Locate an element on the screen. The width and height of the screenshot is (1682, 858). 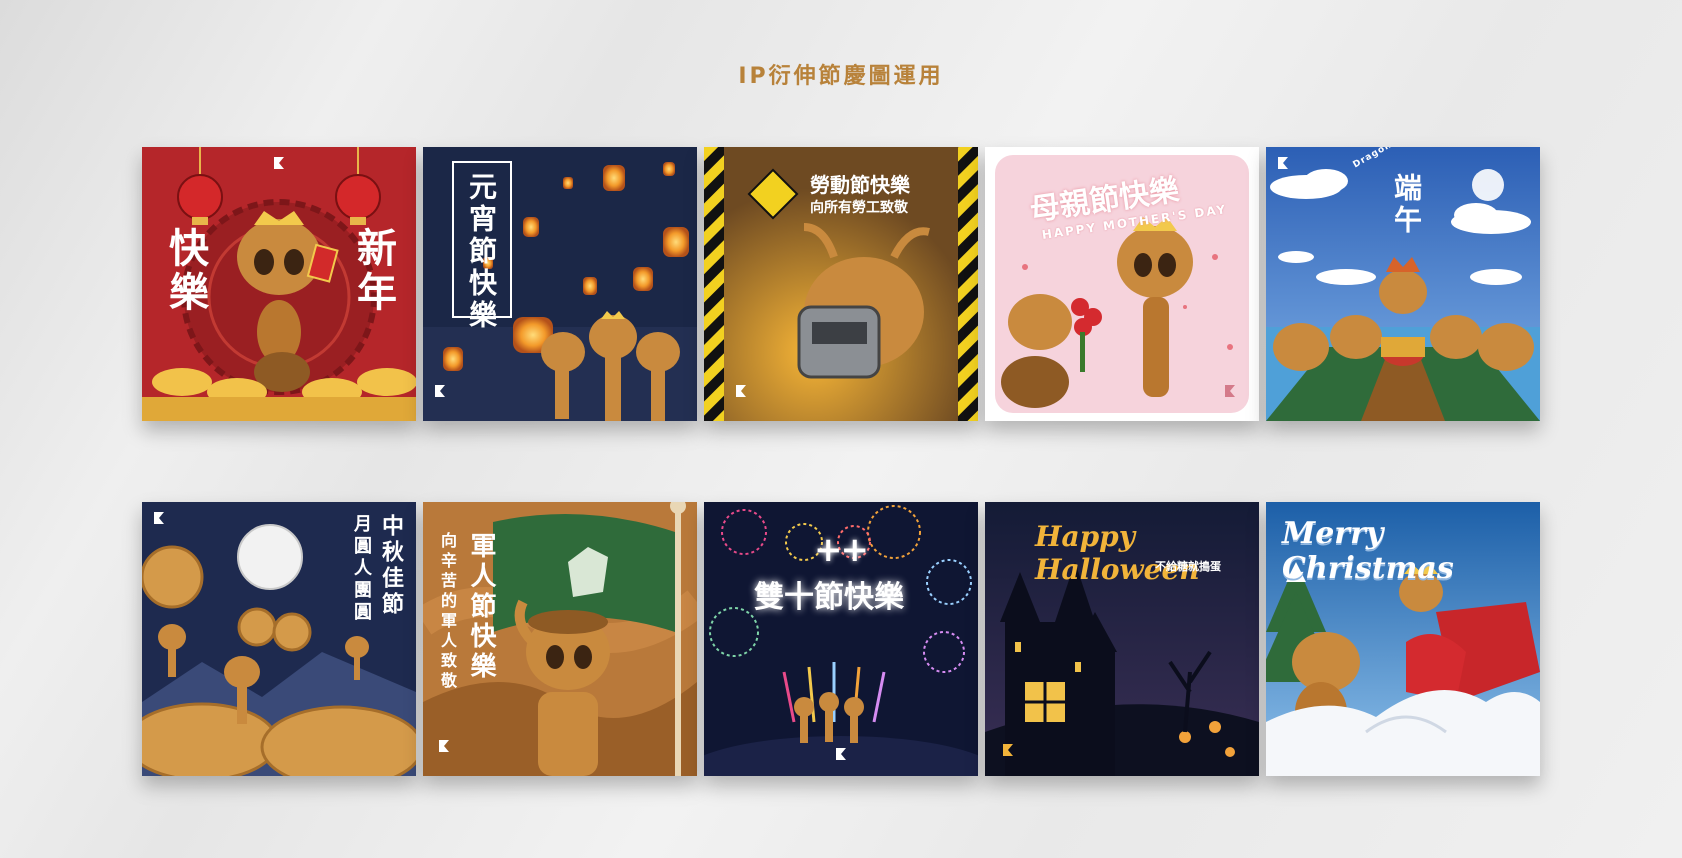
halloween-title: Happy Halloween is located at coordinates (1117, 553).